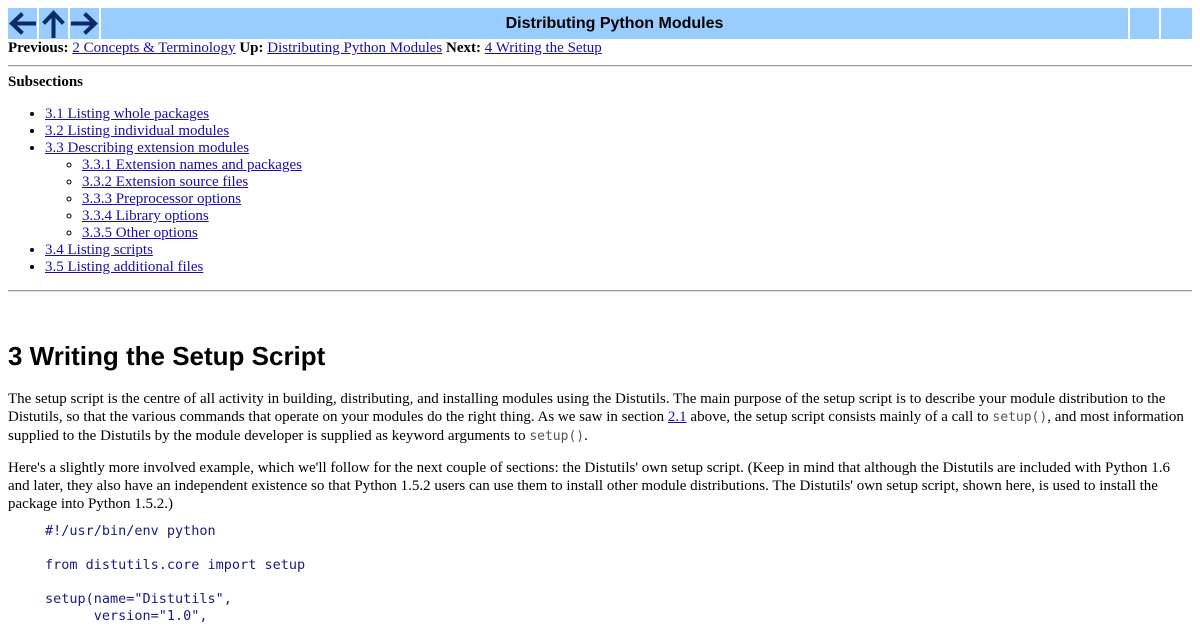 The image size is (1200, 630). I want to click on navigation-title: Distributing Python Modules, so click(615, 23).